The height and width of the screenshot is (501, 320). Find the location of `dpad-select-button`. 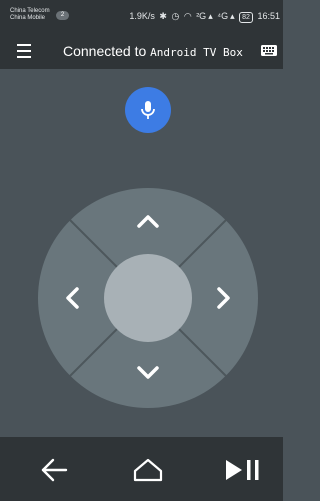

dpad-select-button is located at coordinates (148, 298).